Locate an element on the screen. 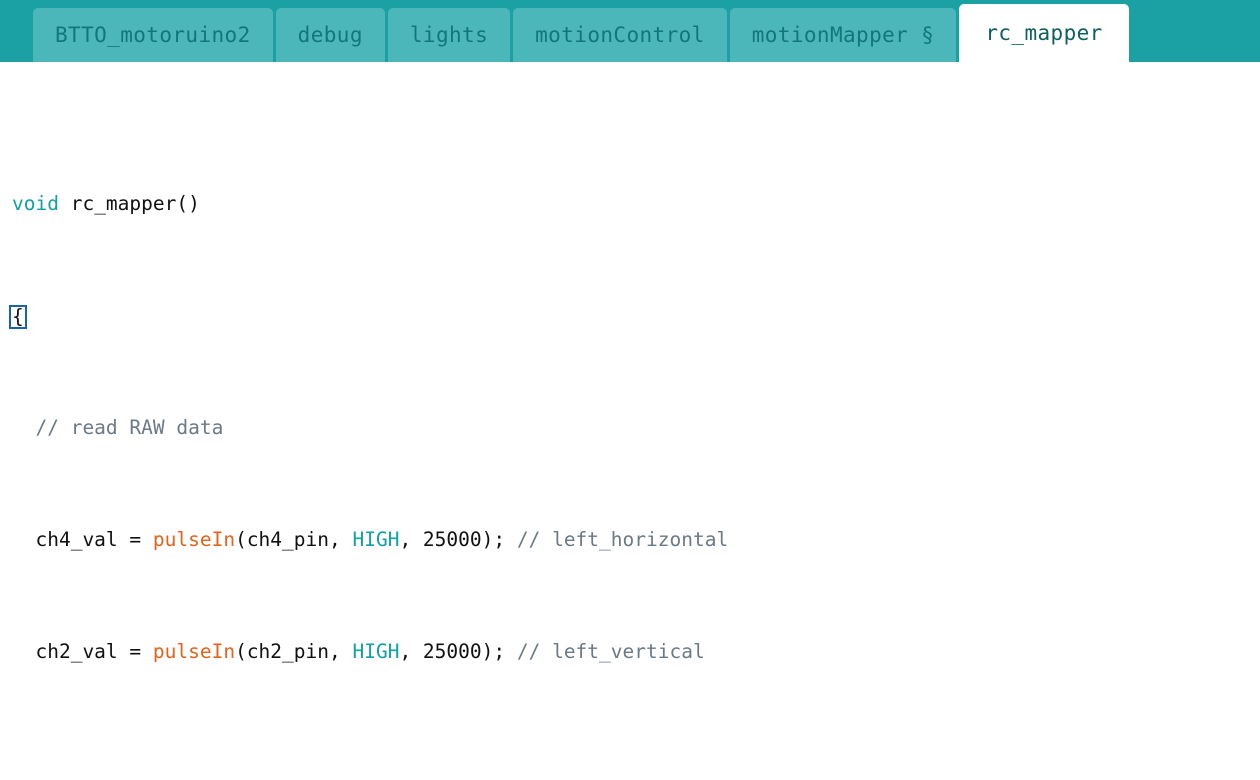 This screenshot has width=1260, height=780. tab-lights: lights is located at coordinates (449, 35).